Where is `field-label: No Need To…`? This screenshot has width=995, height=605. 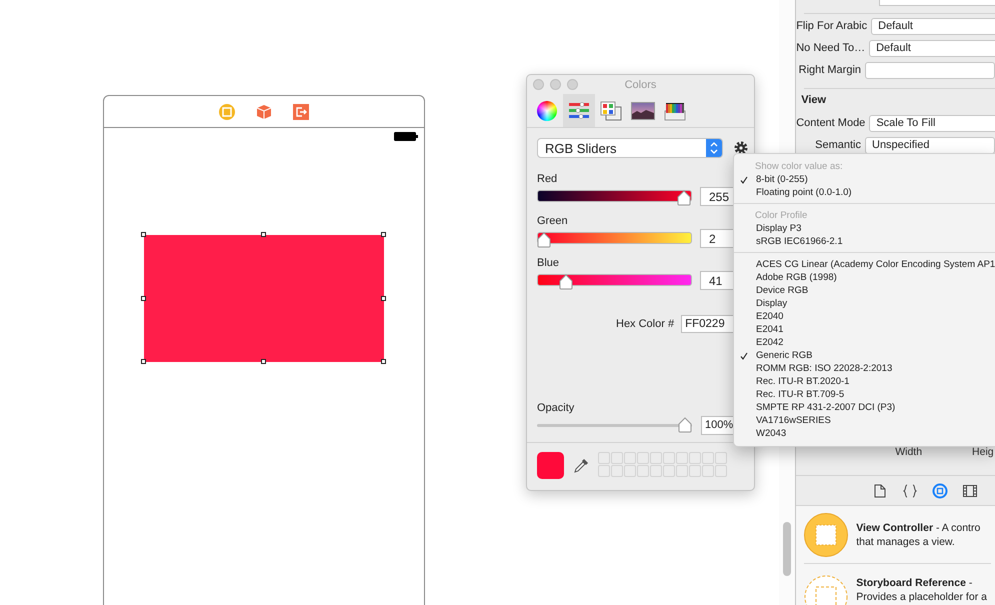
field-label: No Need To… is located at coordinates (831, 48).